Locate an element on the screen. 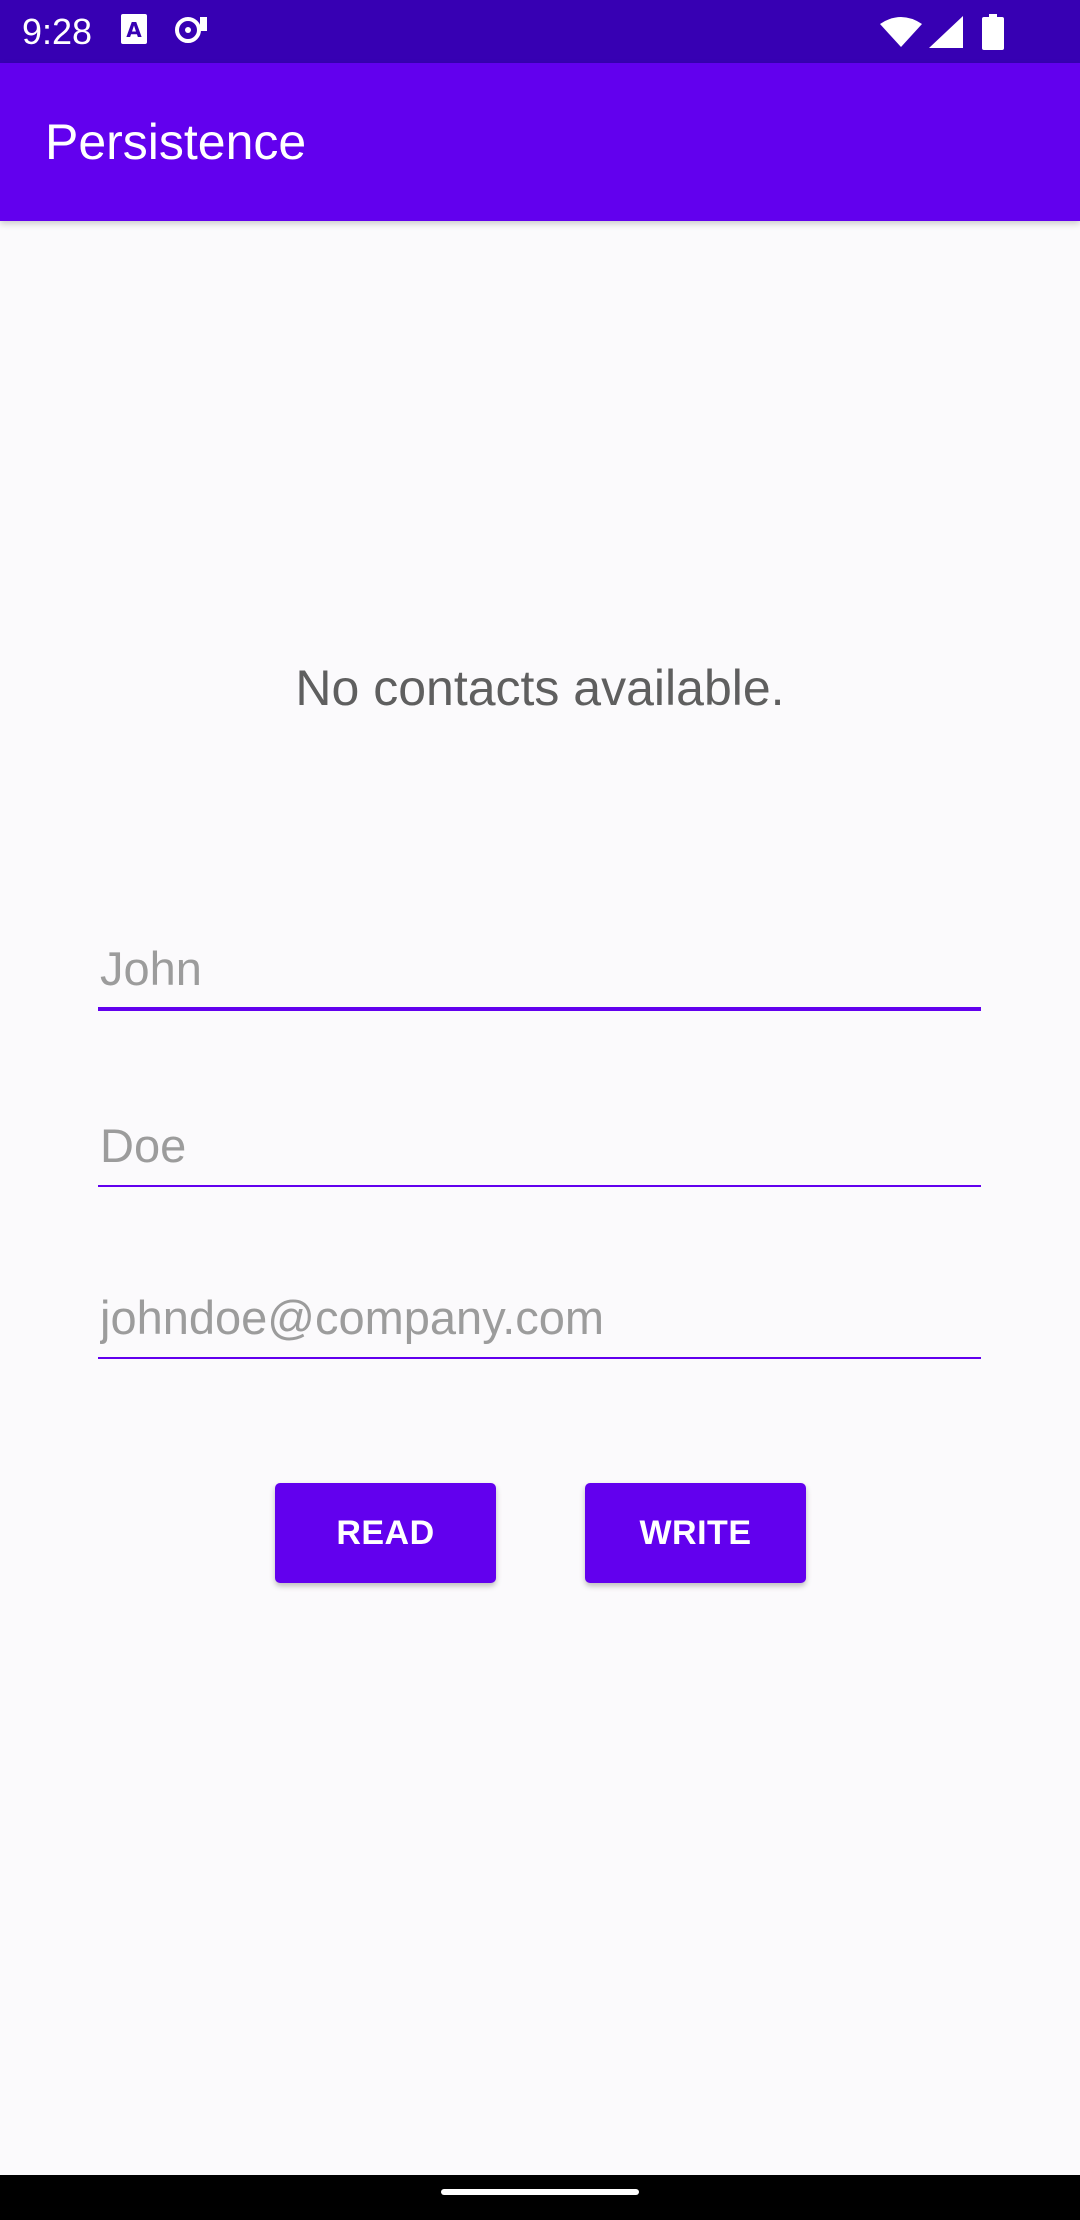 This screenshot has width=1080, height=2220. status-time: 9:28 is located at coordinates (57, 31).